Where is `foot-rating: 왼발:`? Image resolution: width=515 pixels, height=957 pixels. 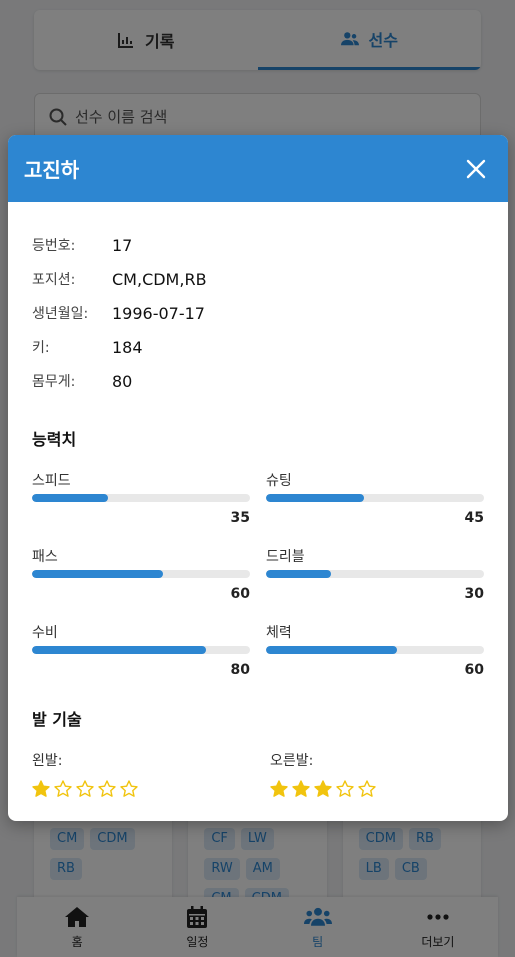
foot-rating: 왼발: is located at coordinates (151, 774).